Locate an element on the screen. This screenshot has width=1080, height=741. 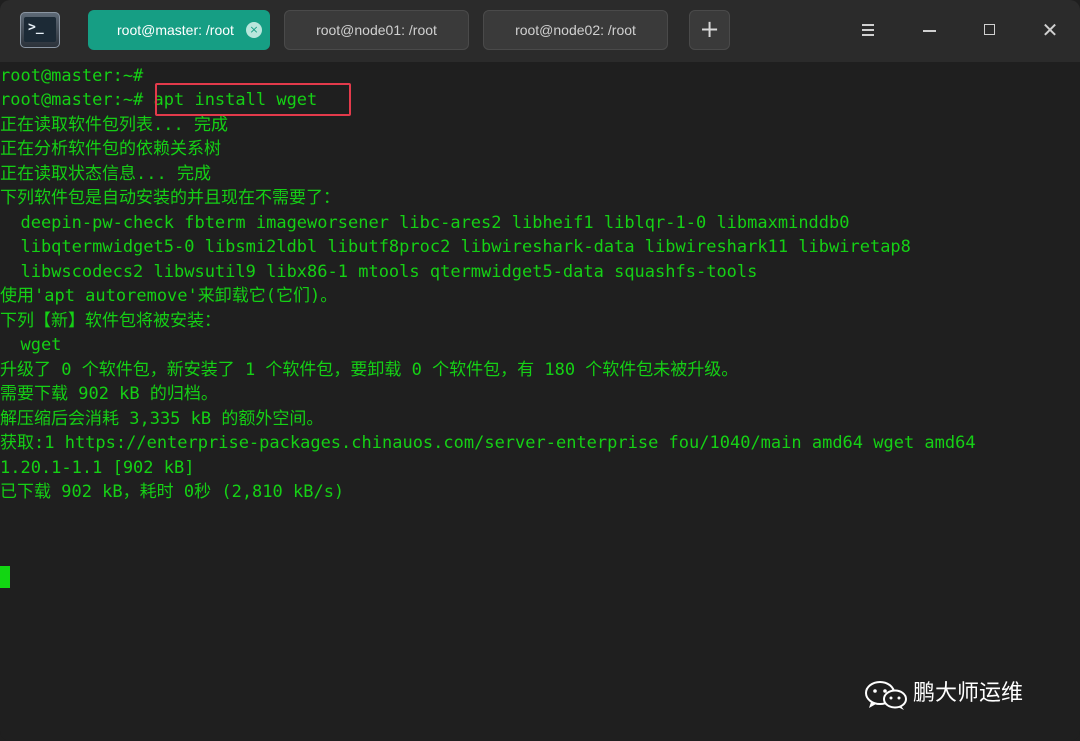
terminal-screen-glyph: >_ is located at coordinates (40, 29).